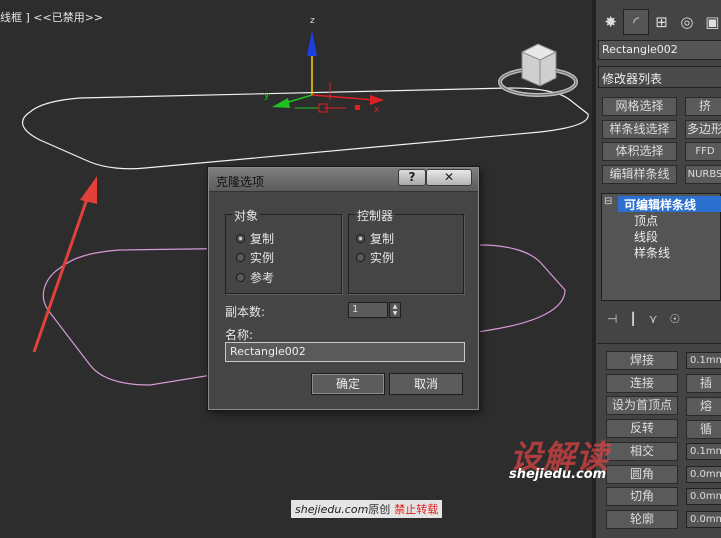 The width and height of the screenshot is (721, 538). What do you see at coordinates (305, 128) in the screenshot?
I see `selected-rectangle-spline` at bounding box center [305, 128].